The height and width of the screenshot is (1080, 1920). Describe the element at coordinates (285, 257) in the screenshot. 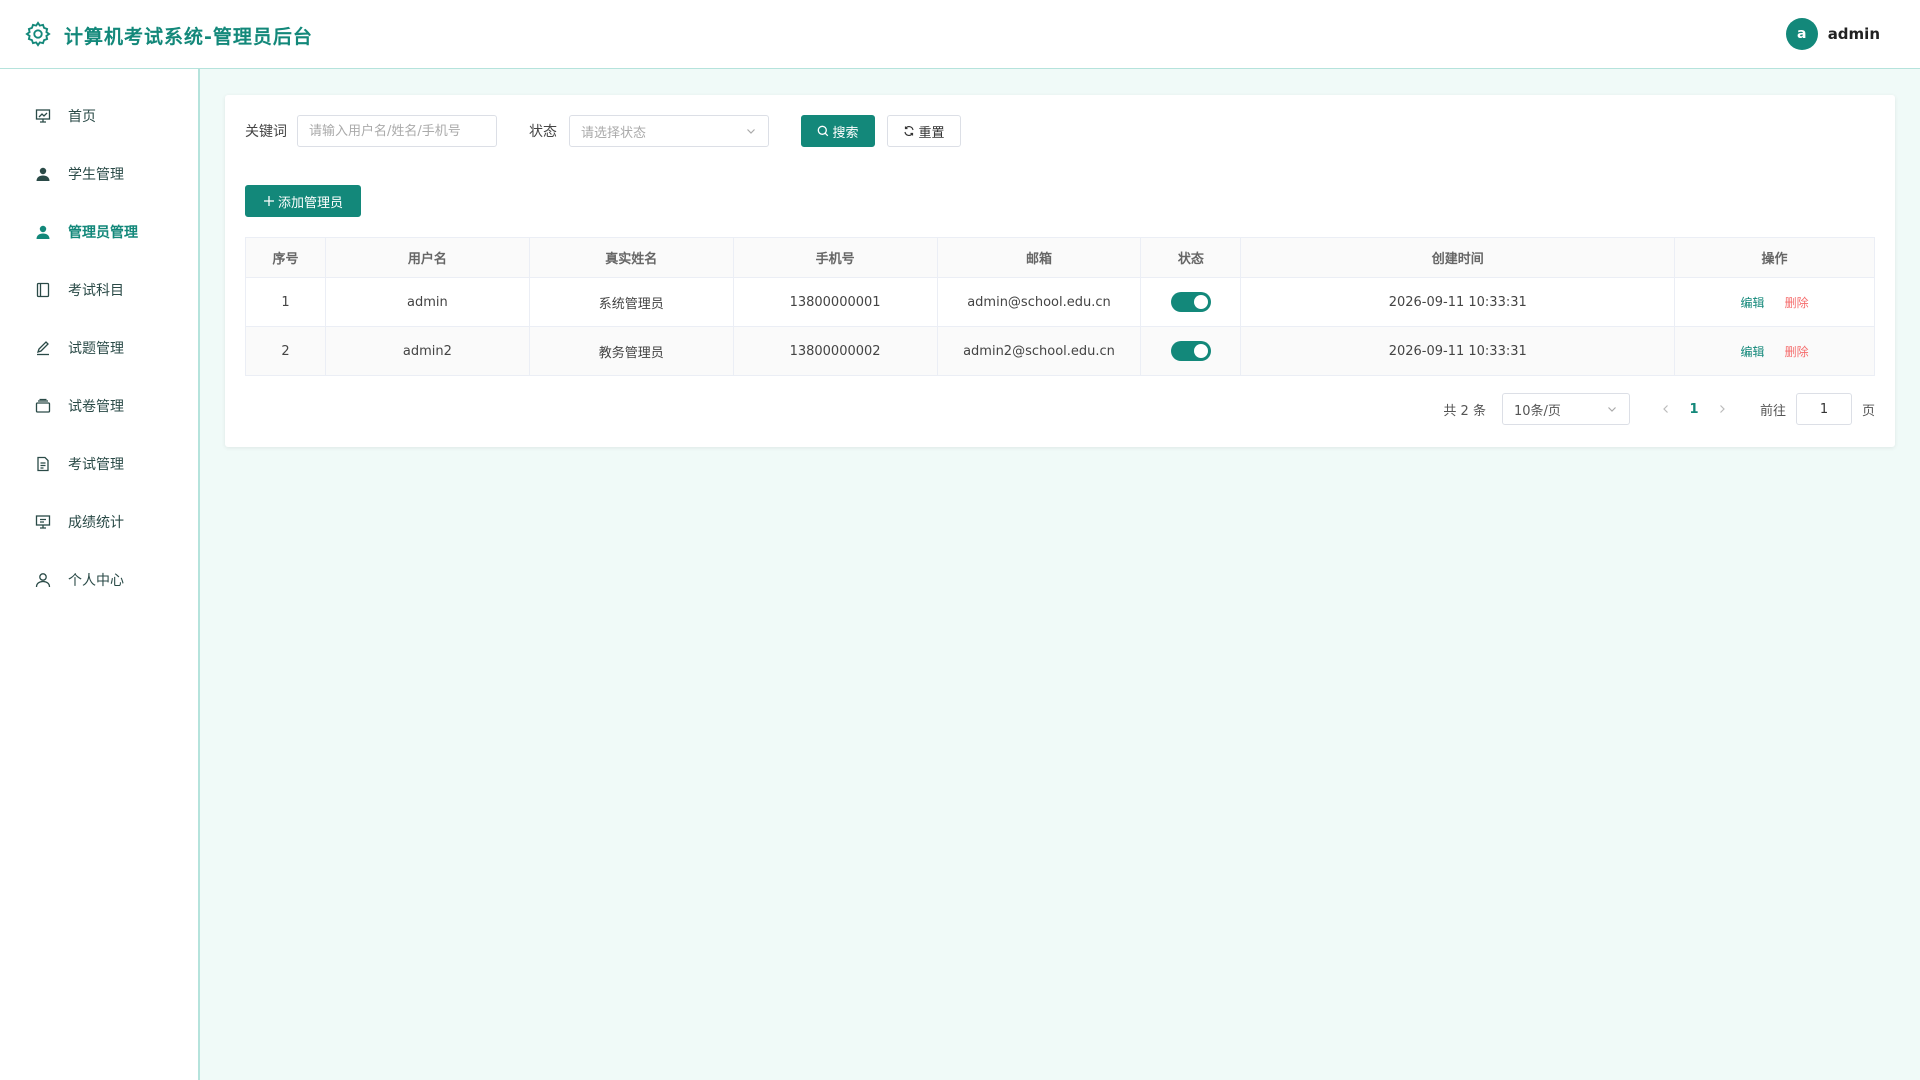

I see `column-header: 序号` at that location.